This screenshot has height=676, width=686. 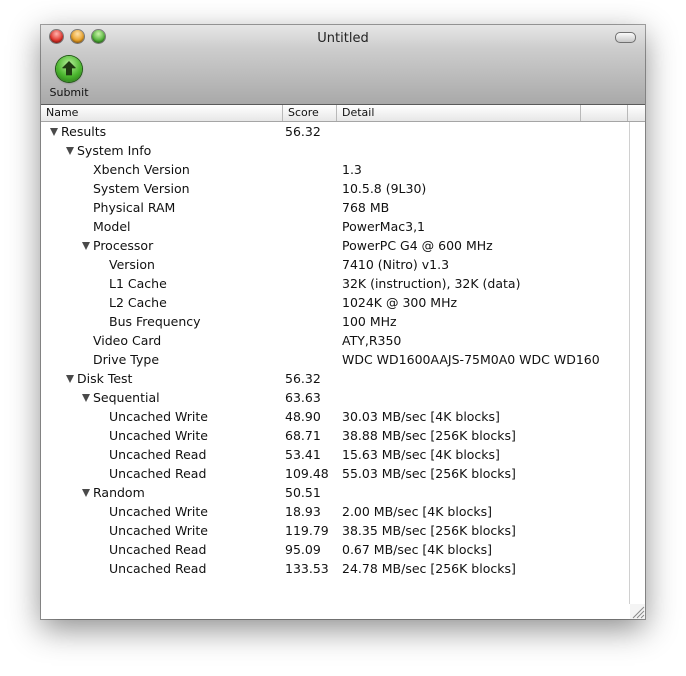 I want to click on row-detail: 1.3, so click(x=352, y=169).